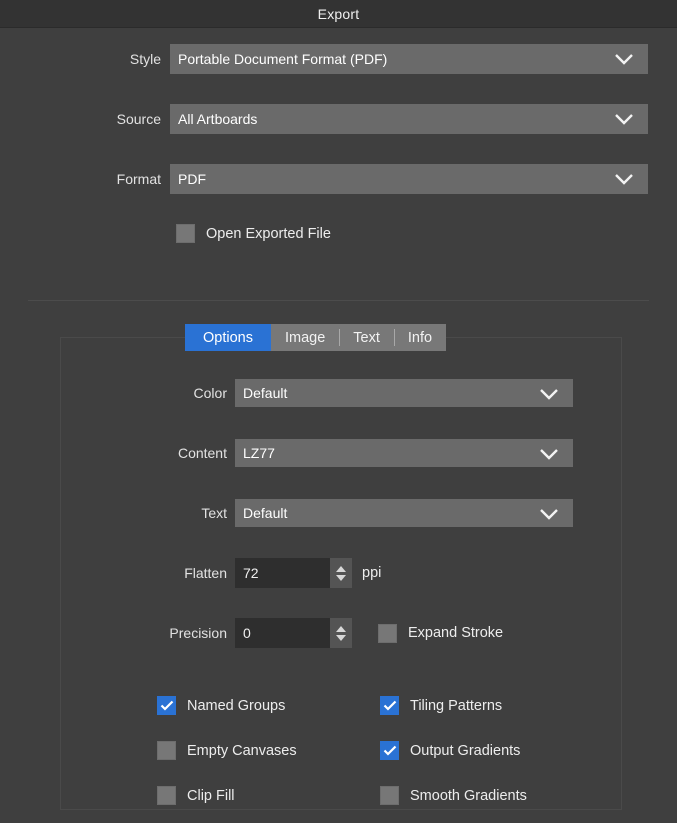 The height and width of the screenshot is (823, 677). I want to click on style-row: Style Portable Document Format (PDF), so click(338, 59).